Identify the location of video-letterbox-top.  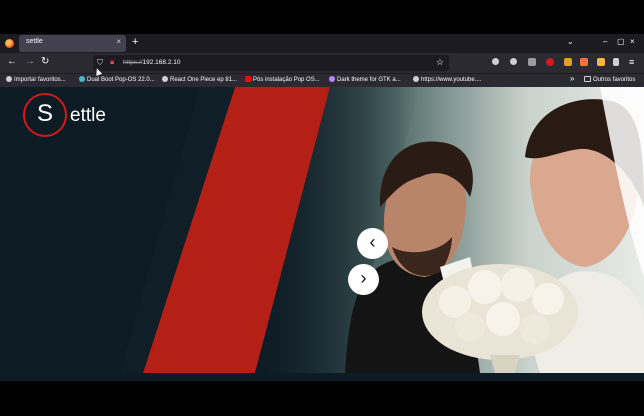
(322, 17).